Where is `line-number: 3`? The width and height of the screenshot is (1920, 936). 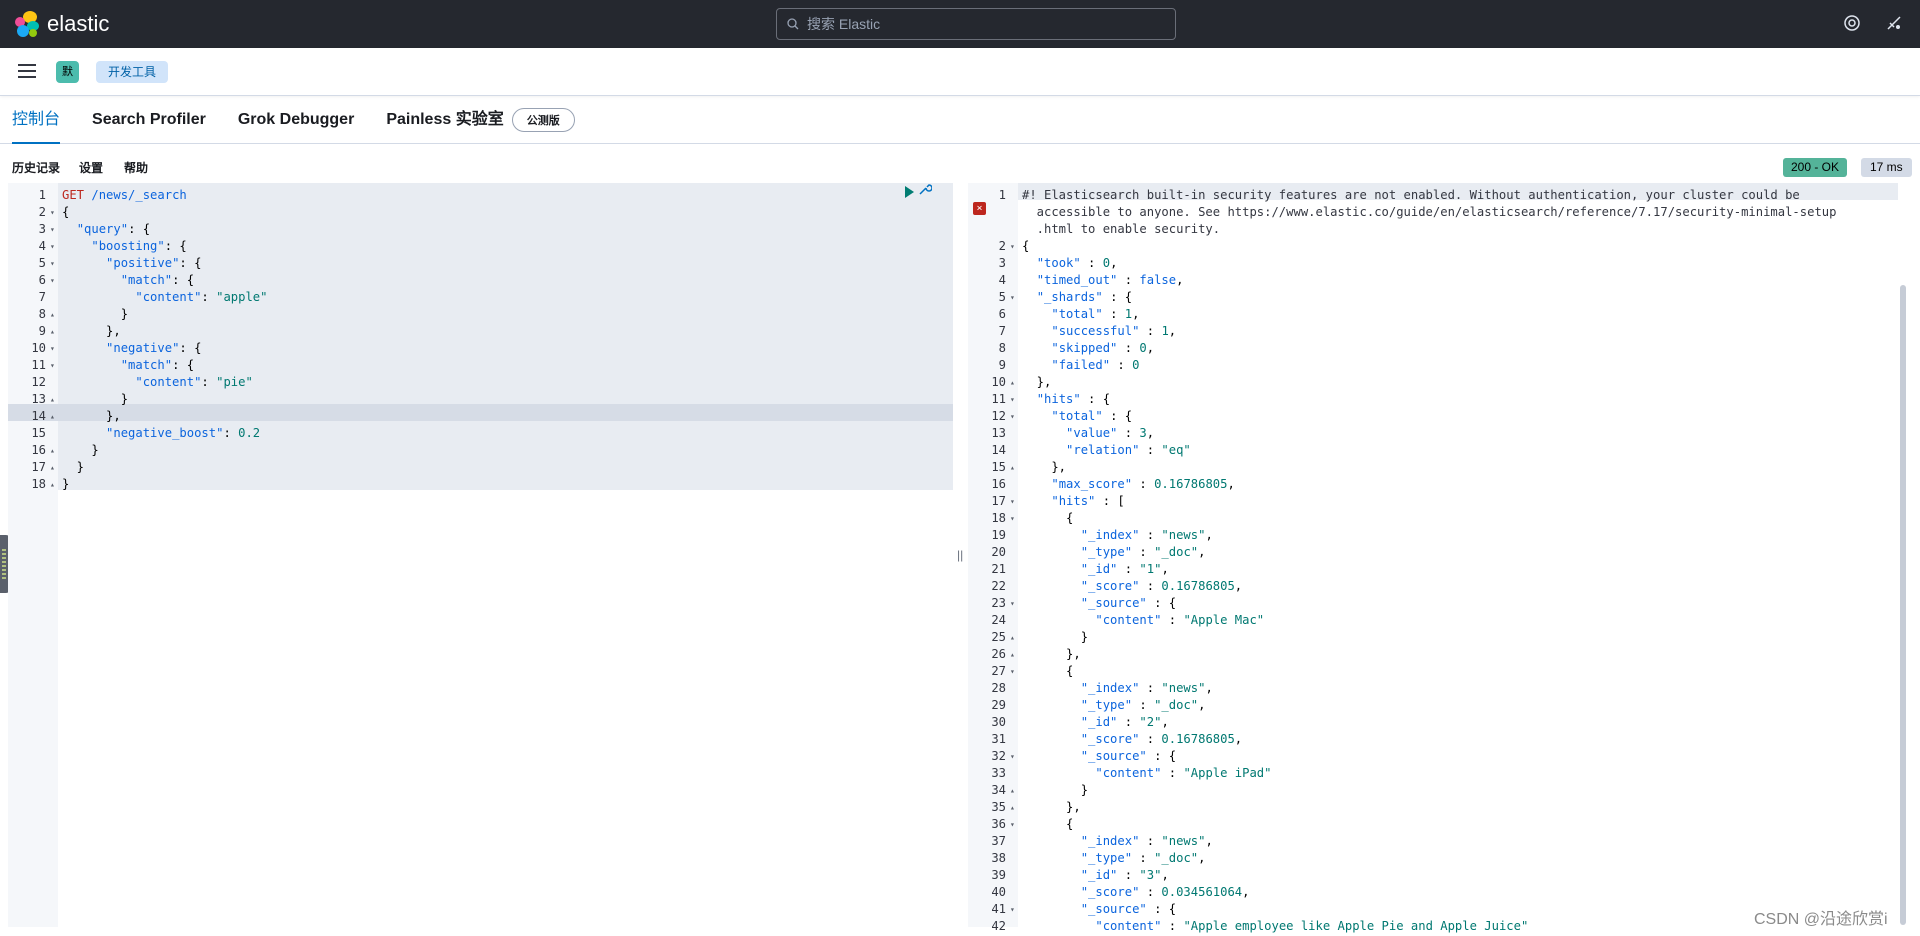
line-number: 3 is located at coordinates (1002, 263).